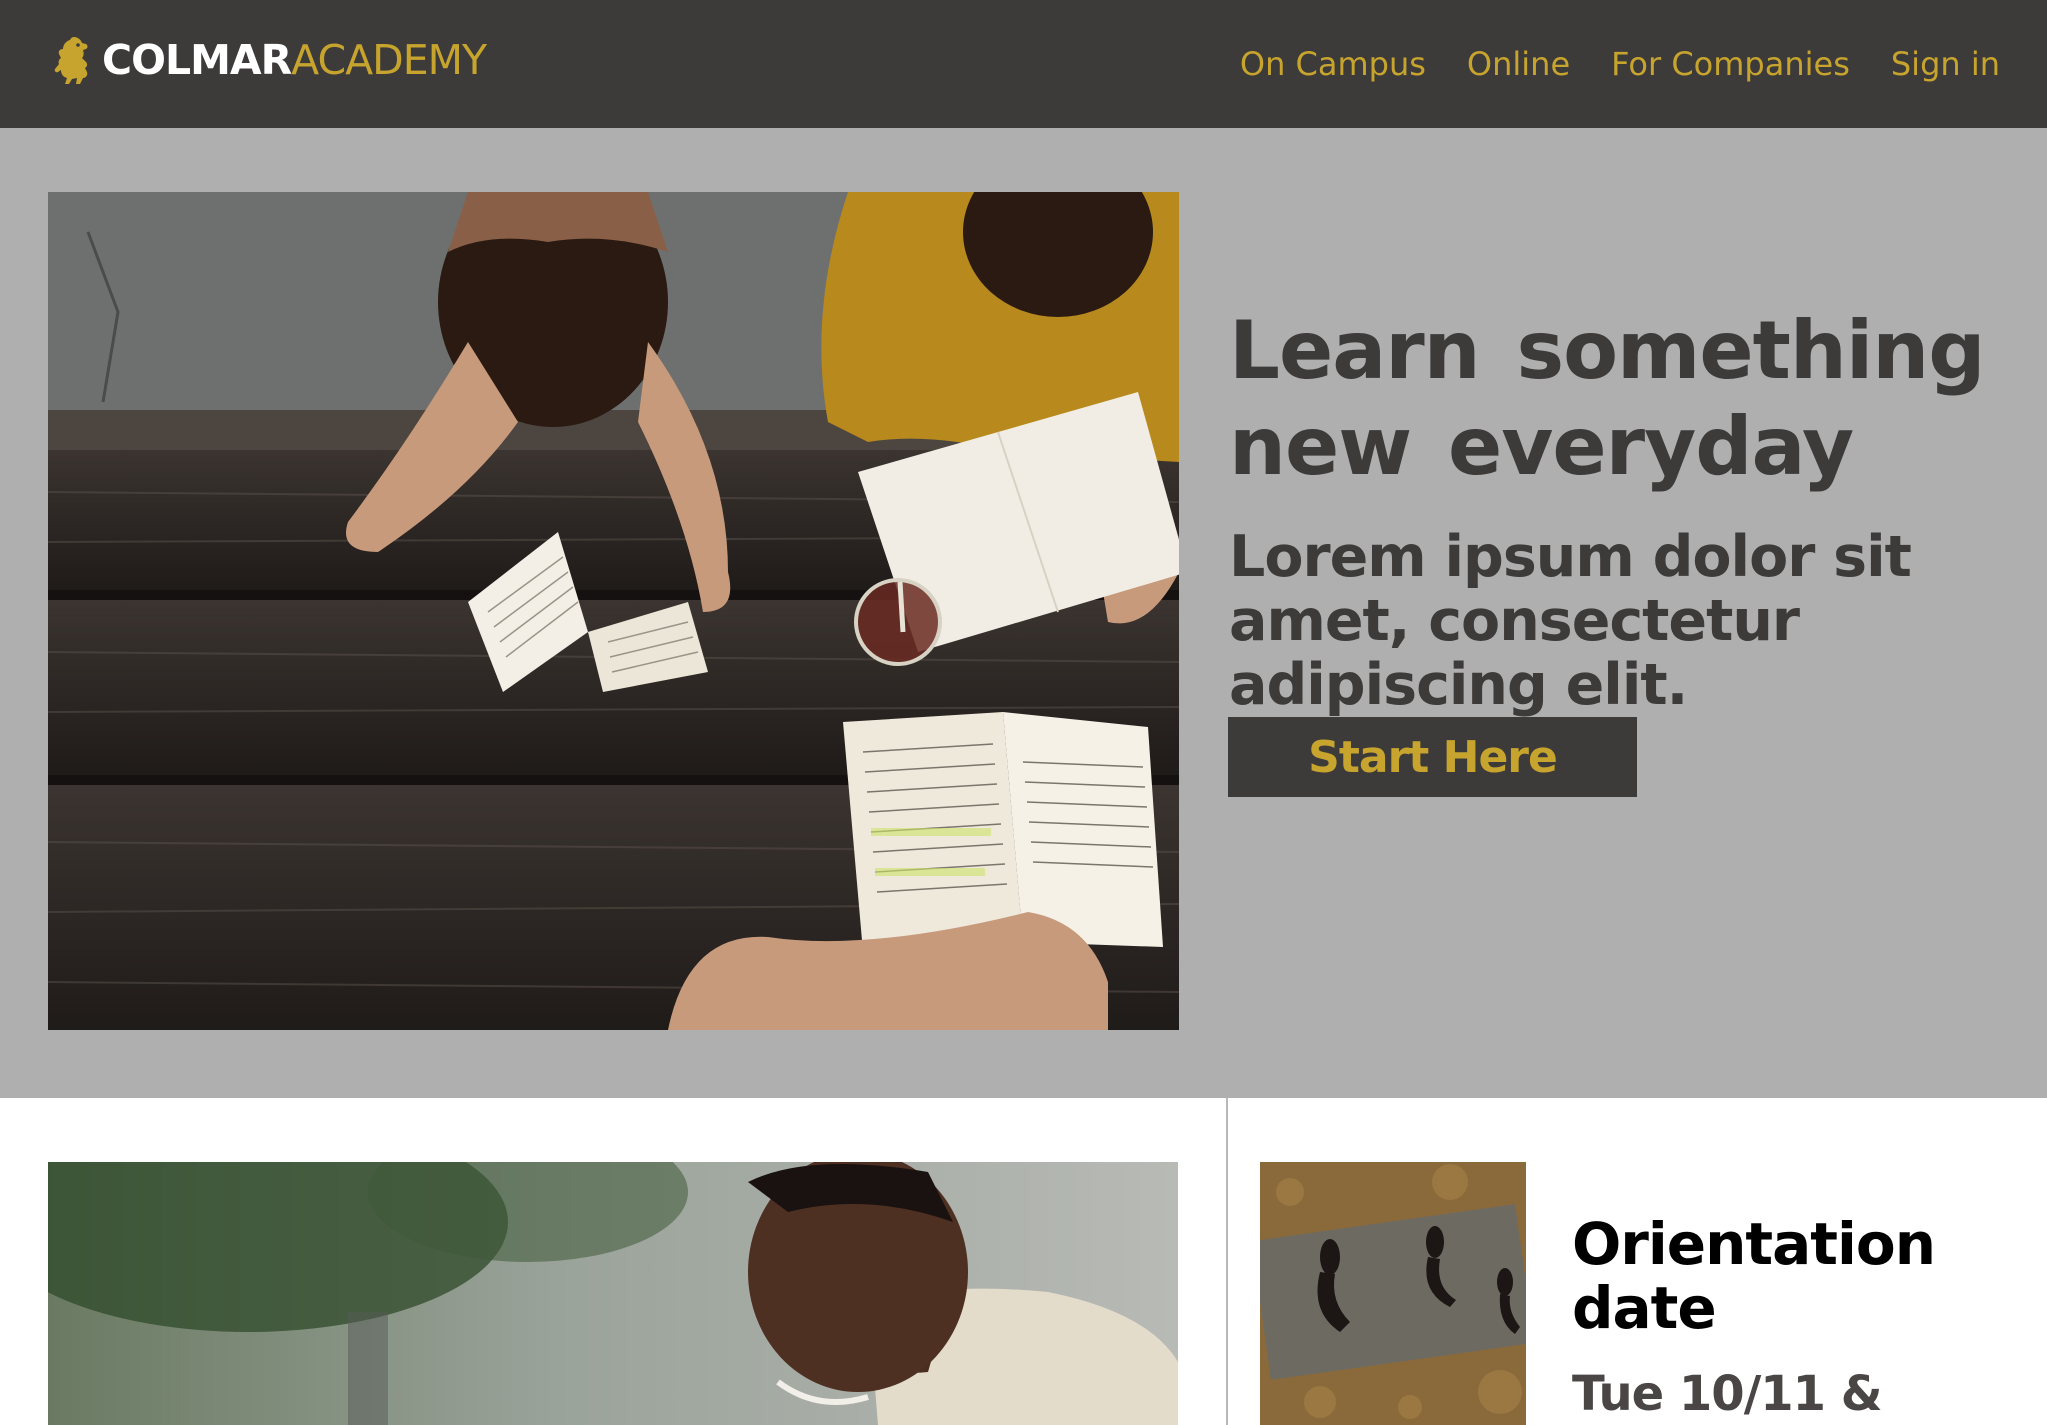 The image size is (2047, 1425). What do you see at coordinates (1727, 1394) in the screenshot?
I see `event-date: Tue 10/11 &` at bounding box center [1727, 1394].